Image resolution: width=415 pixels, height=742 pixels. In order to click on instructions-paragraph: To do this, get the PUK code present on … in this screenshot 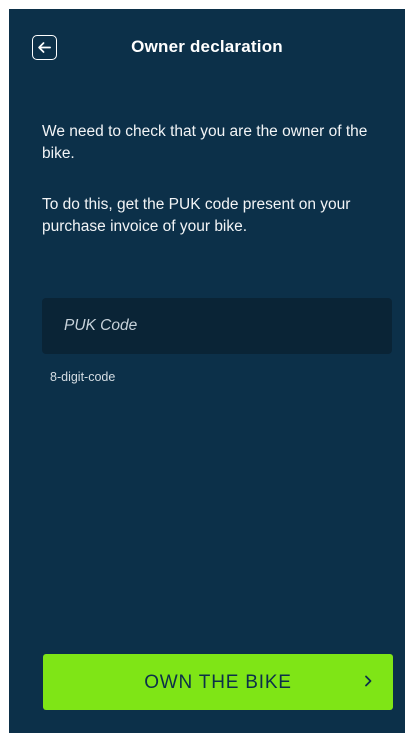, I will do `click(196, 215)`.